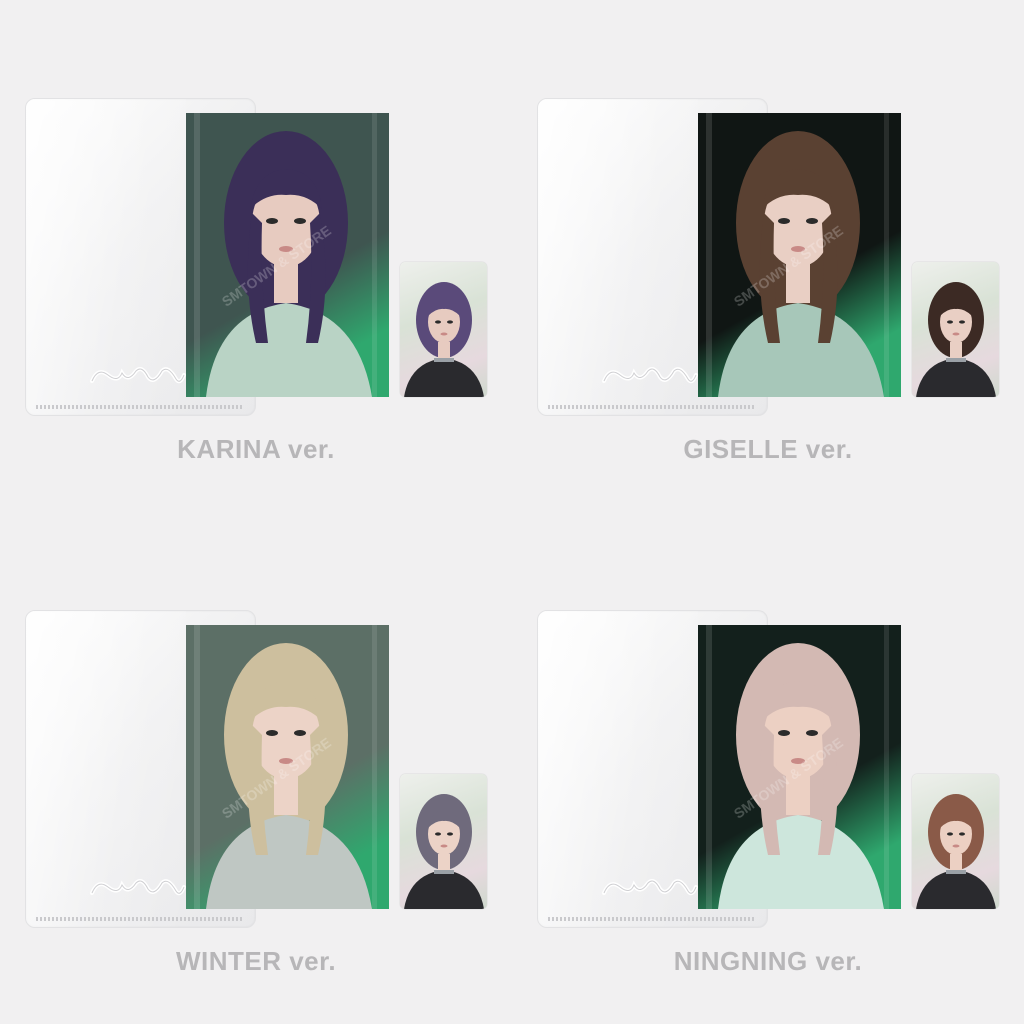 Image resolution: width=1024 pixels, height=1024 pixels. Describe the element at coordinates (768, 961) in the screenshot. I see `version-label: NINGNING ver.` at that location.